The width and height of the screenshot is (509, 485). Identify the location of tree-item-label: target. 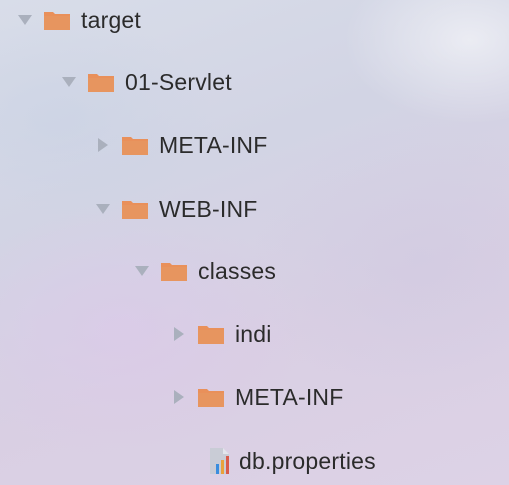
(111, 19).